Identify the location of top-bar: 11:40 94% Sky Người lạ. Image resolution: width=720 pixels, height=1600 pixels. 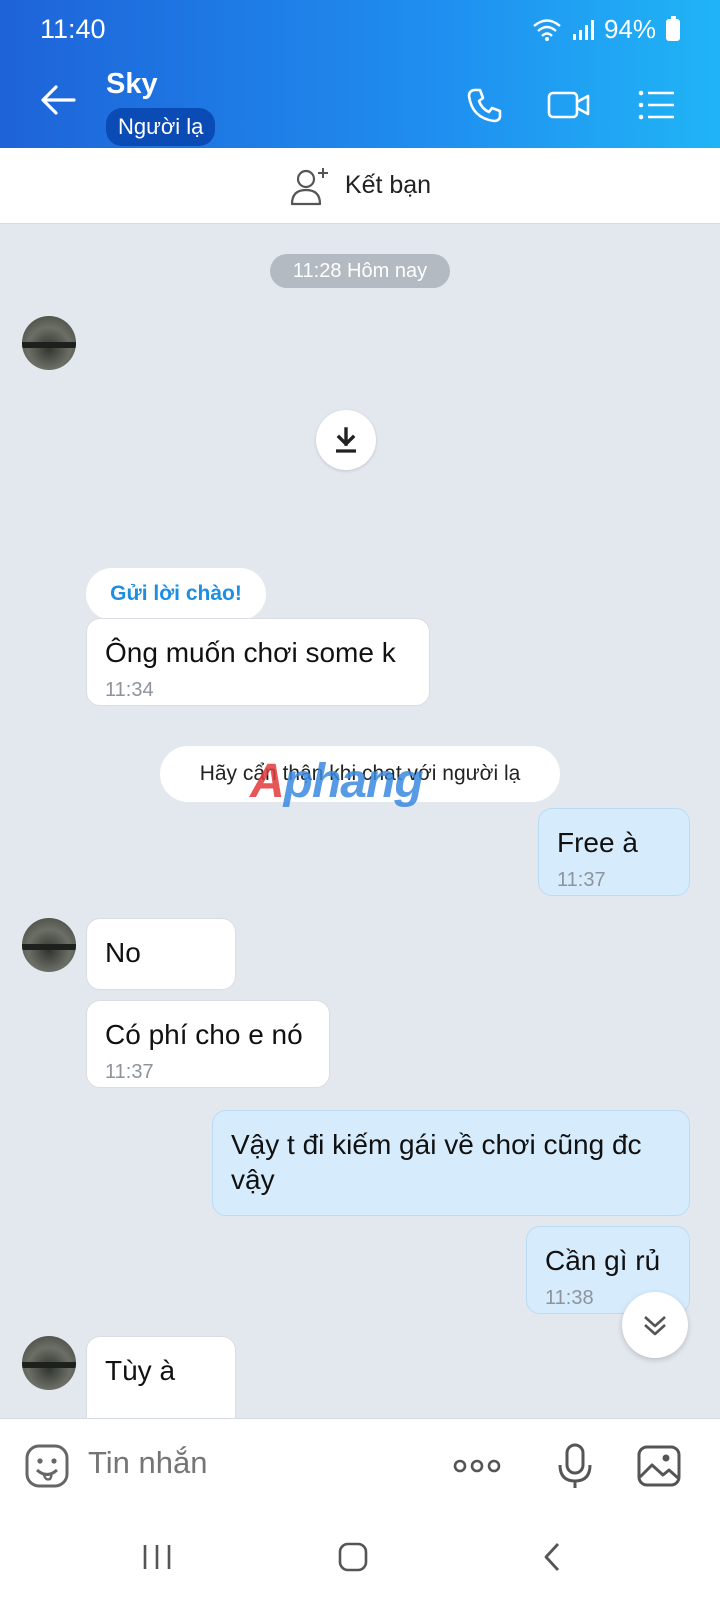
(360, 74).